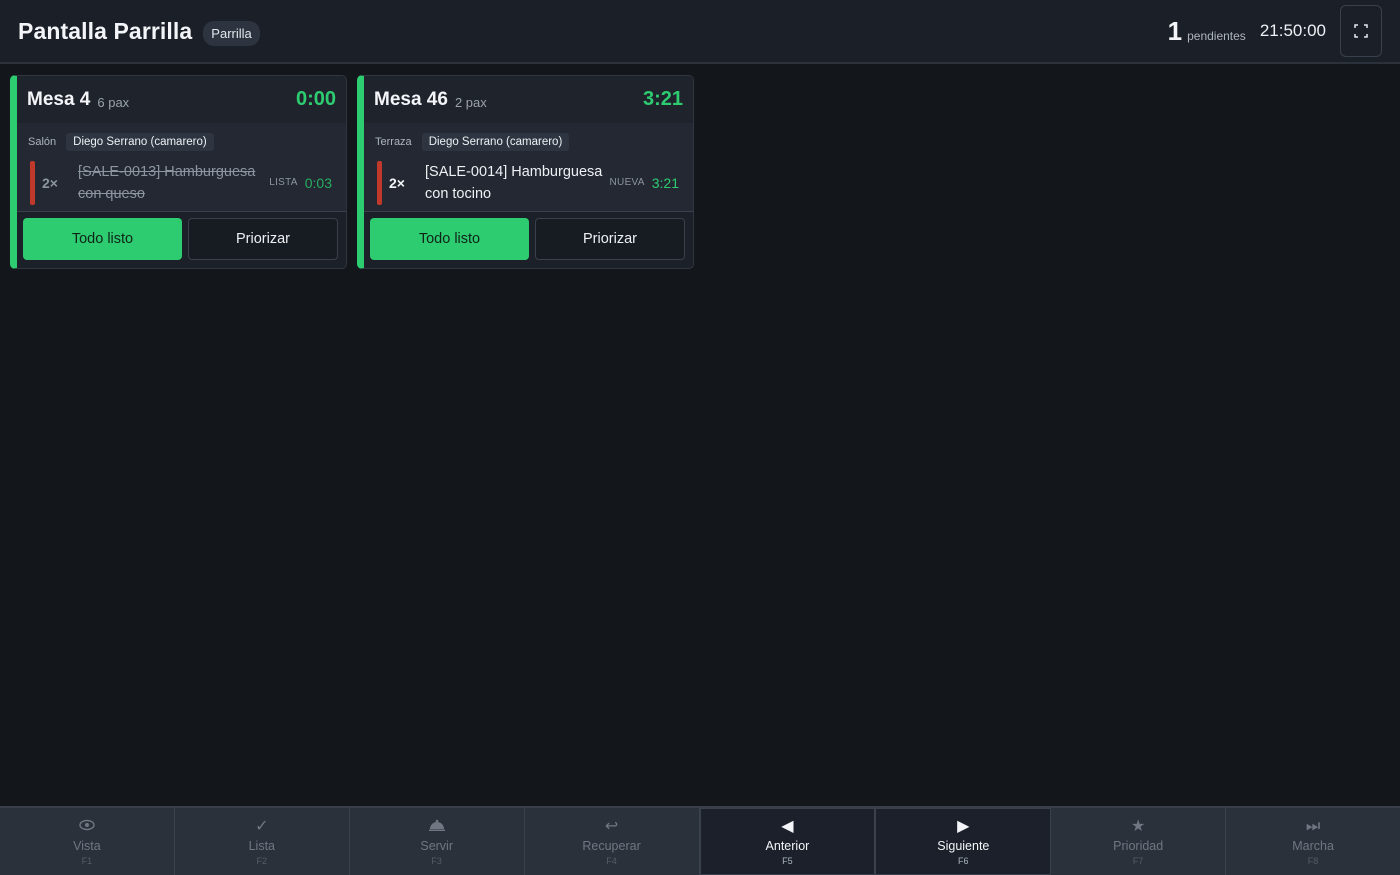 The width and height of the screenshot is (1400, 875). I want to click on item-time: 3:21, so click(665, 182).